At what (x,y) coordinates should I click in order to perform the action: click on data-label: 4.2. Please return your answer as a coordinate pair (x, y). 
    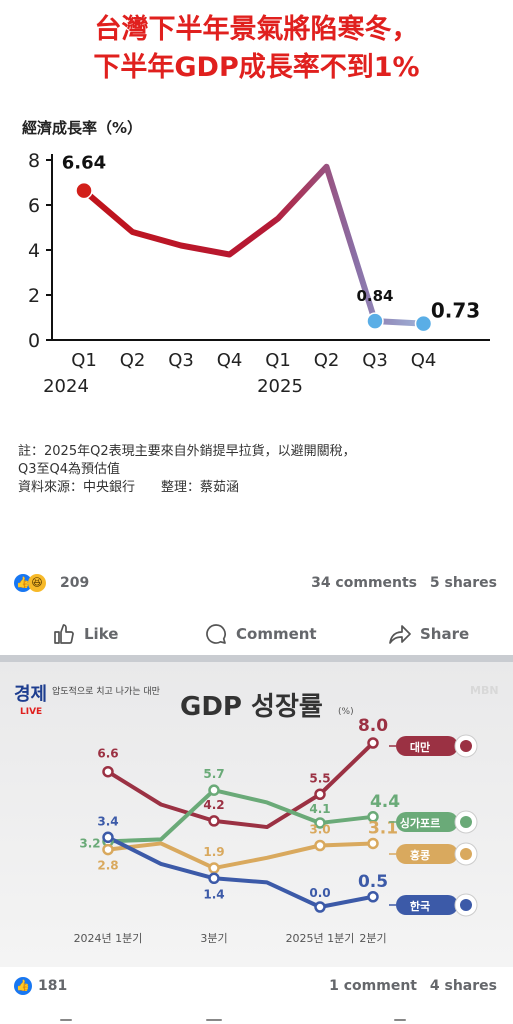
    Looking at the image, I should click on (213, 805).